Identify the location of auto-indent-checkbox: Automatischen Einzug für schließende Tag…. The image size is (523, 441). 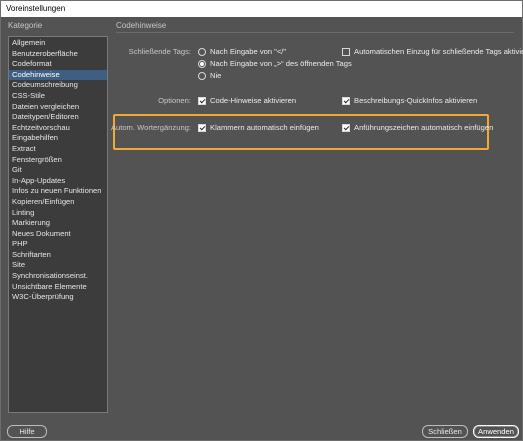
(432, 51).